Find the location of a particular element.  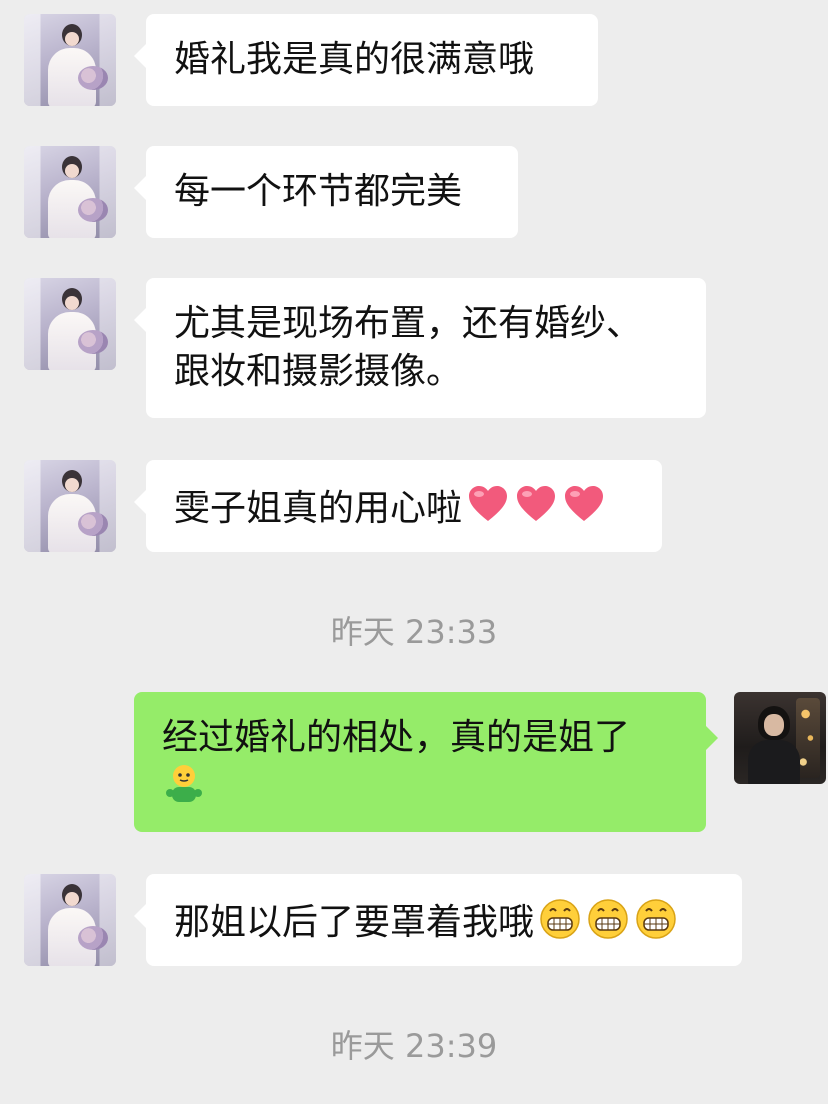

message-bubble: 雯子姐真的用心啦 is located at coordinates (398, 506).